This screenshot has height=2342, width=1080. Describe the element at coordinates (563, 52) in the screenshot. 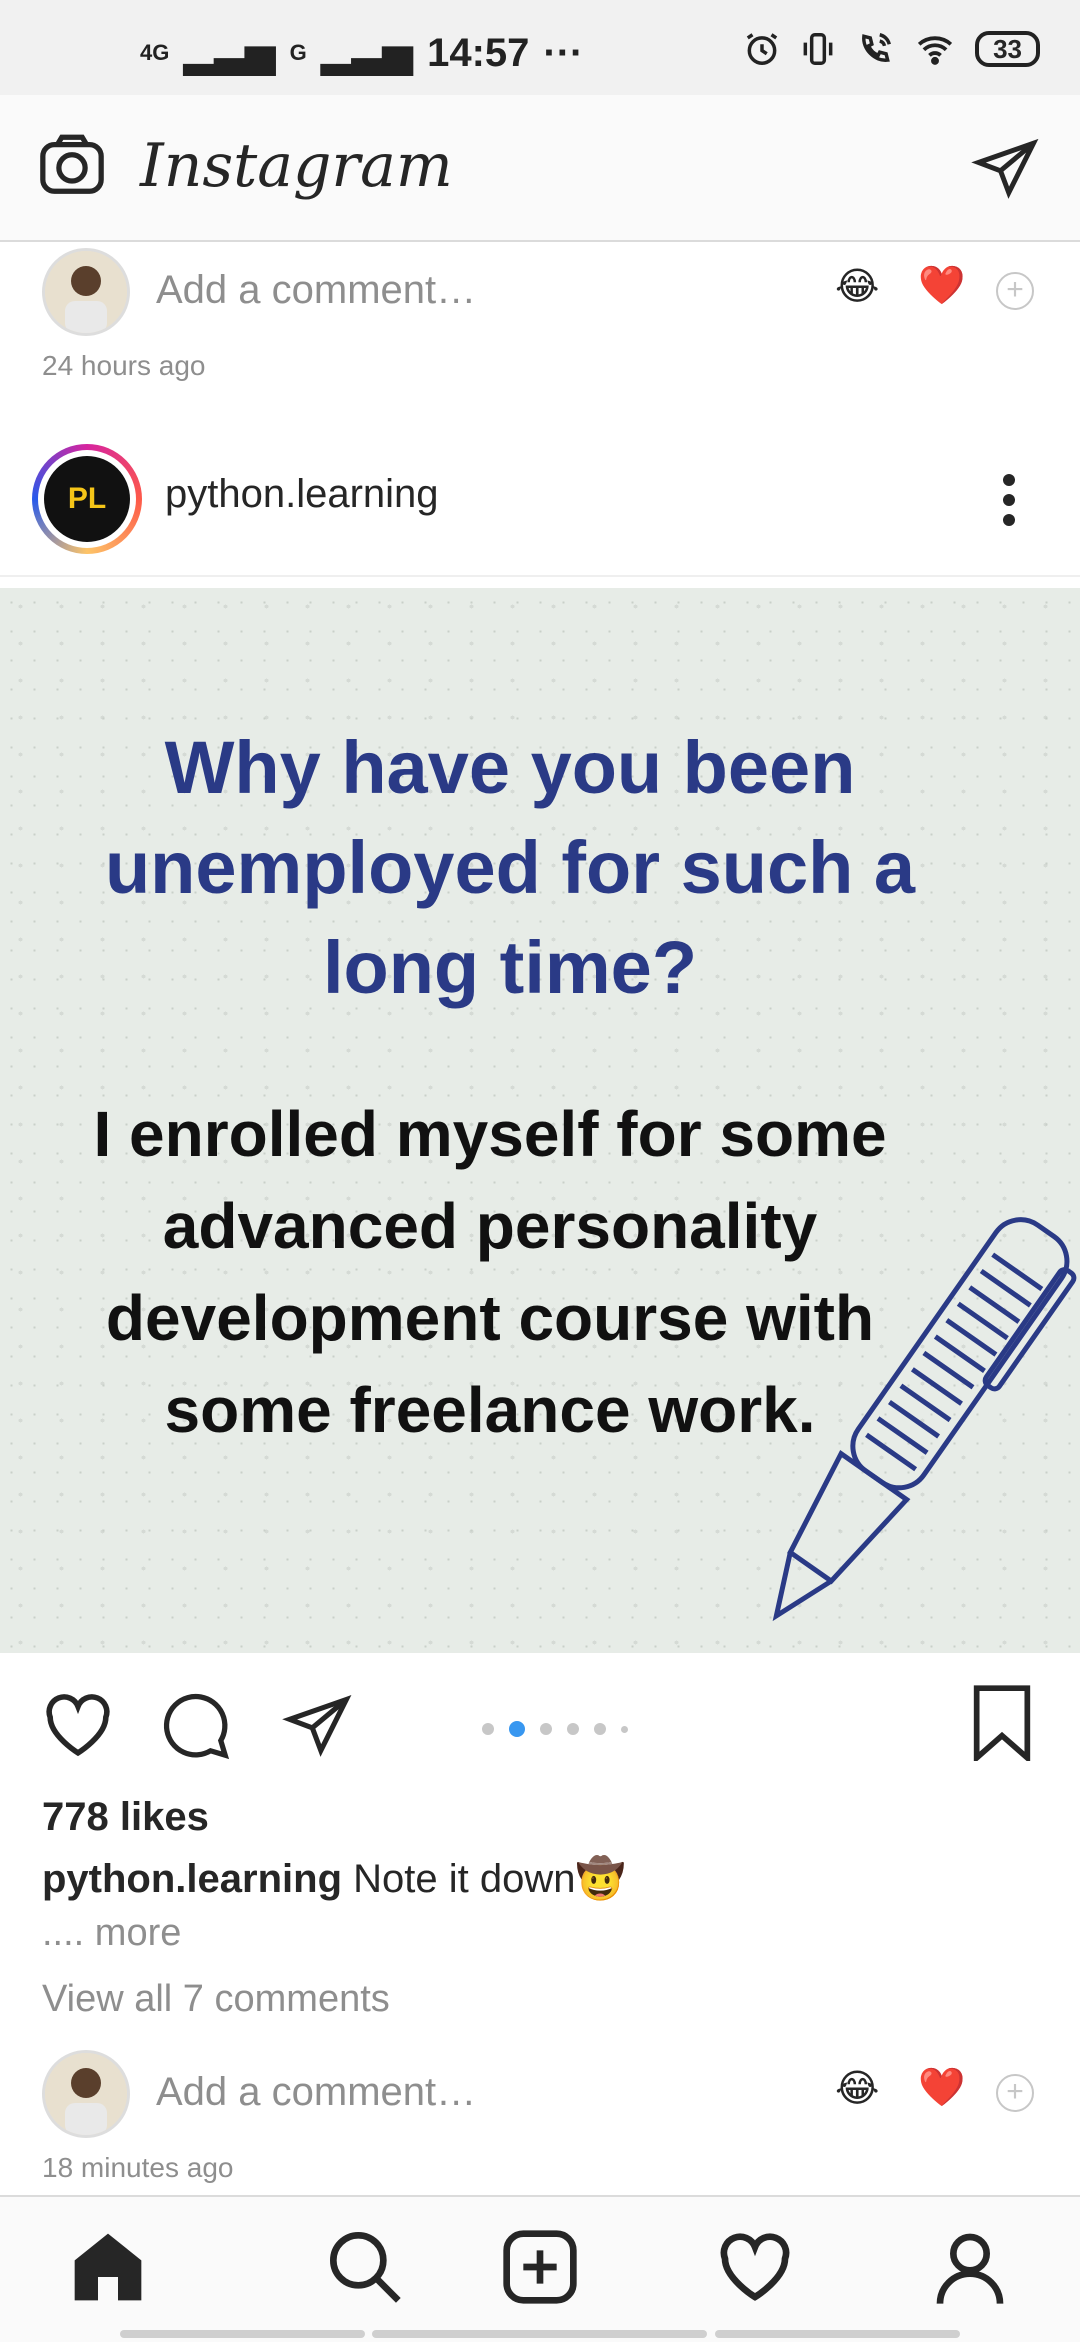

I see `more-notifications: ···` at that location.